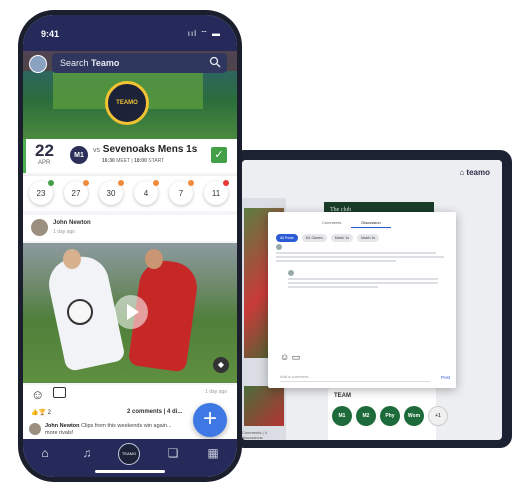  What do you see at coordinates (341, 238) in the screenshot?
I see `filter-pill: Match 1s` at bounding box center [341, 238].